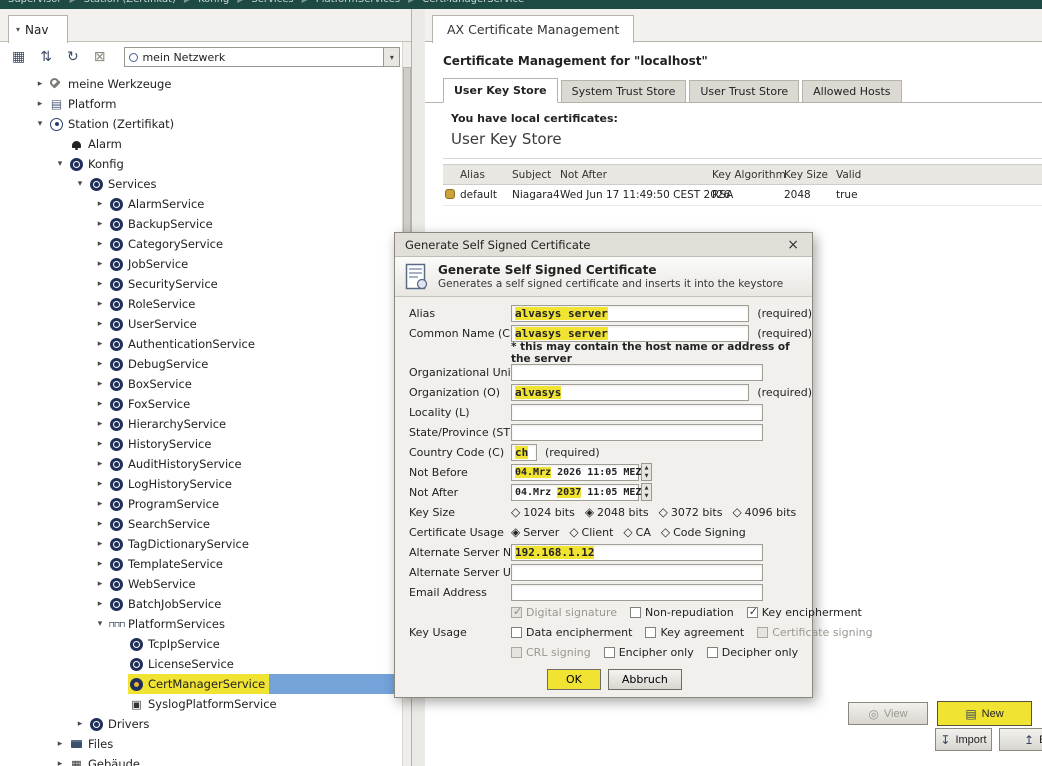 This screenshot has height=766, width=1042. I want to click on tree-item-konfig: ▾ Konfig, so click(201, 164).